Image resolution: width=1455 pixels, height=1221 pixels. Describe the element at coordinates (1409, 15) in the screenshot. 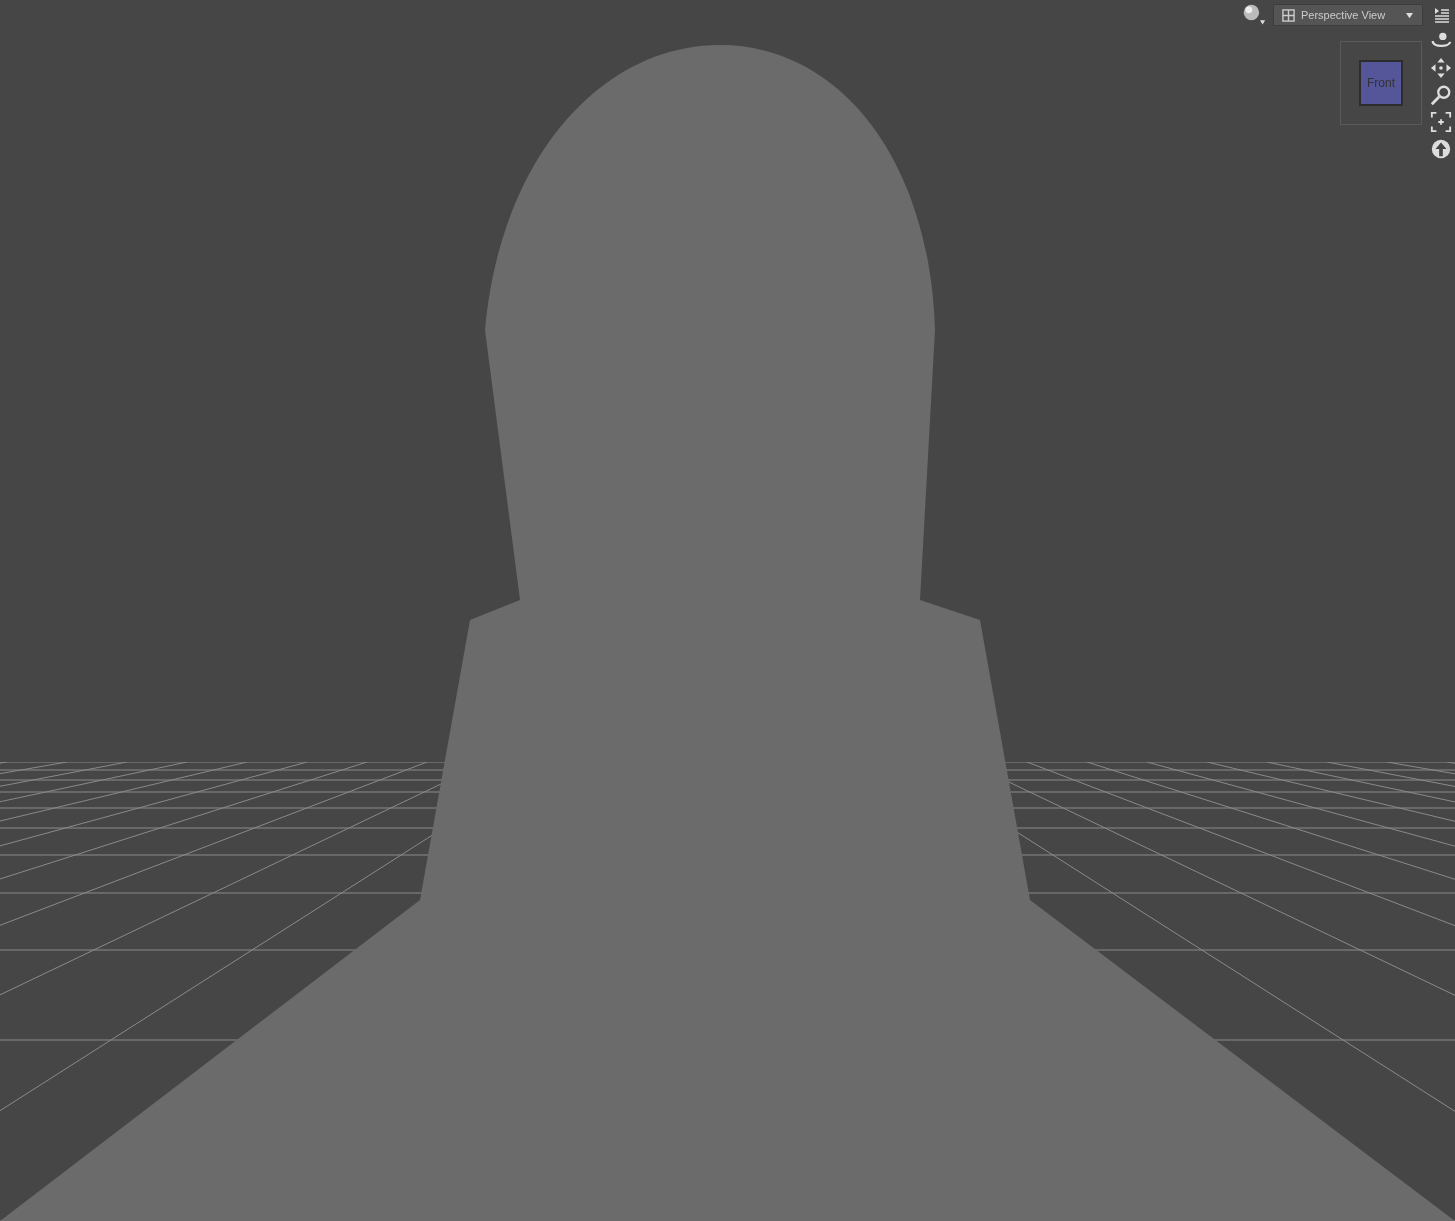

I see `caret-icon` at that location.